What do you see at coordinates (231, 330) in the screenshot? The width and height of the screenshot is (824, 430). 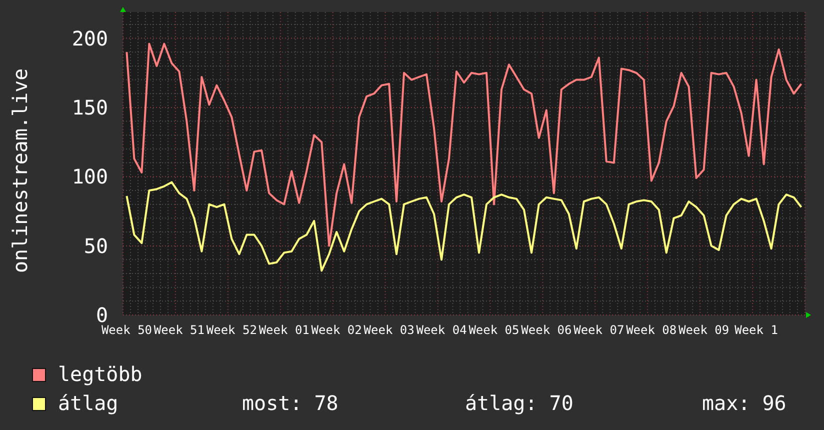 I see `x-tick-label: Week 52` at bounding box center [231, 330].